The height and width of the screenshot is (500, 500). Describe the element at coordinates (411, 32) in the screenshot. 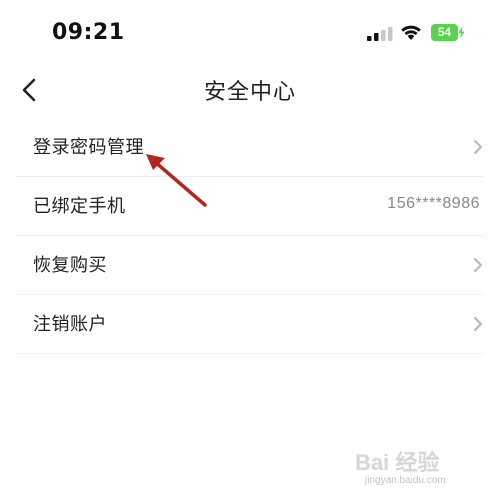

I see `wifi-icon` at that location.